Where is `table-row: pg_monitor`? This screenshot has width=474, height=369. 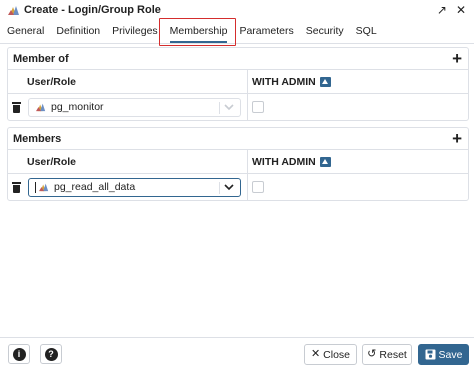
table-row: pg_monitor is located at coordinates (238, 107).